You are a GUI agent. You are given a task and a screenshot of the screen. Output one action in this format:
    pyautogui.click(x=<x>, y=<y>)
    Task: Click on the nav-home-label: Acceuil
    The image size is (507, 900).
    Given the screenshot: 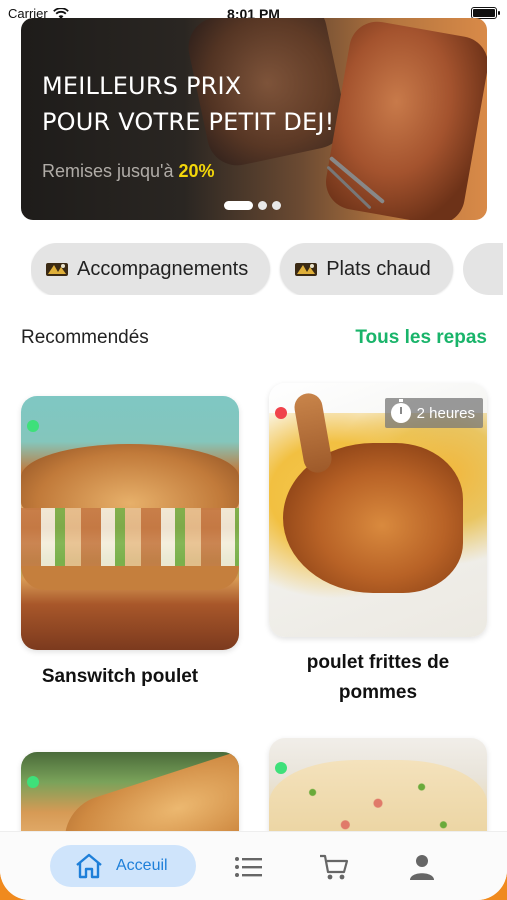 What is the action you would take?
    pyautogui.click(x=142, y=865)
    